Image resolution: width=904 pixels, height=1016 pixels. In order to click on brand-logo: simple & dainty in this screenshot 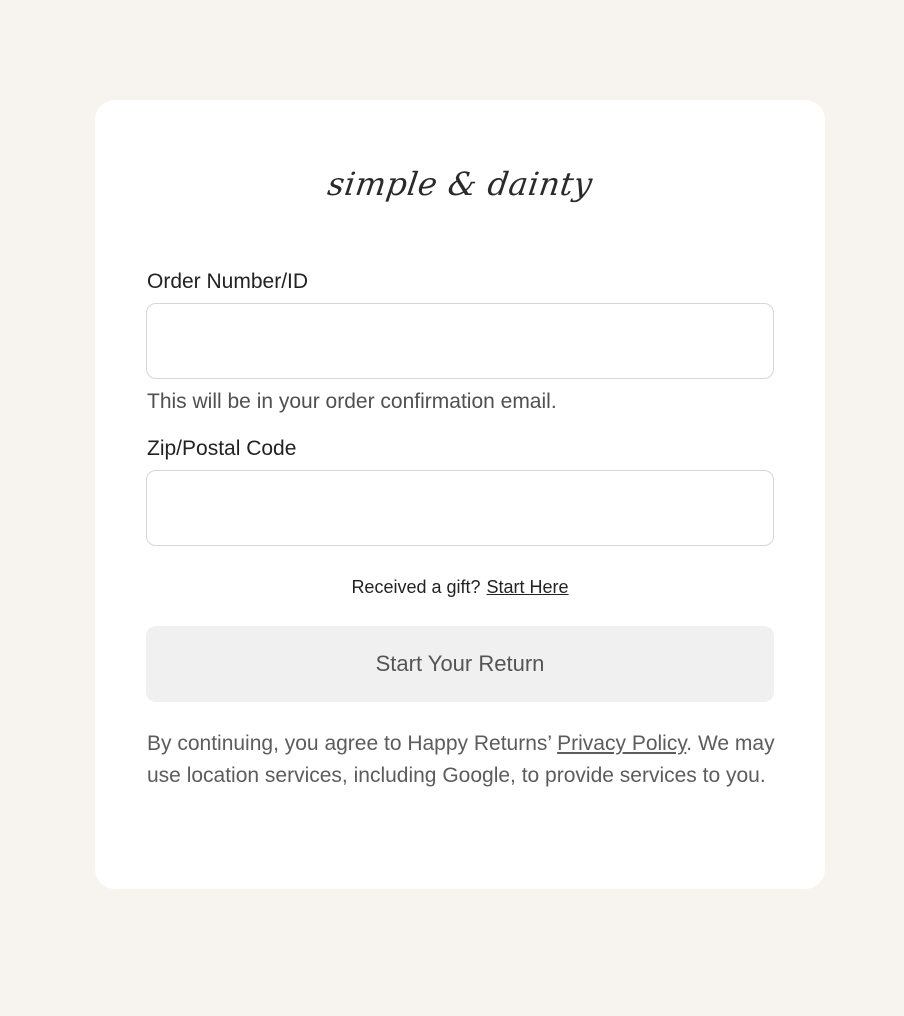, I will do `click(460, 184)`.